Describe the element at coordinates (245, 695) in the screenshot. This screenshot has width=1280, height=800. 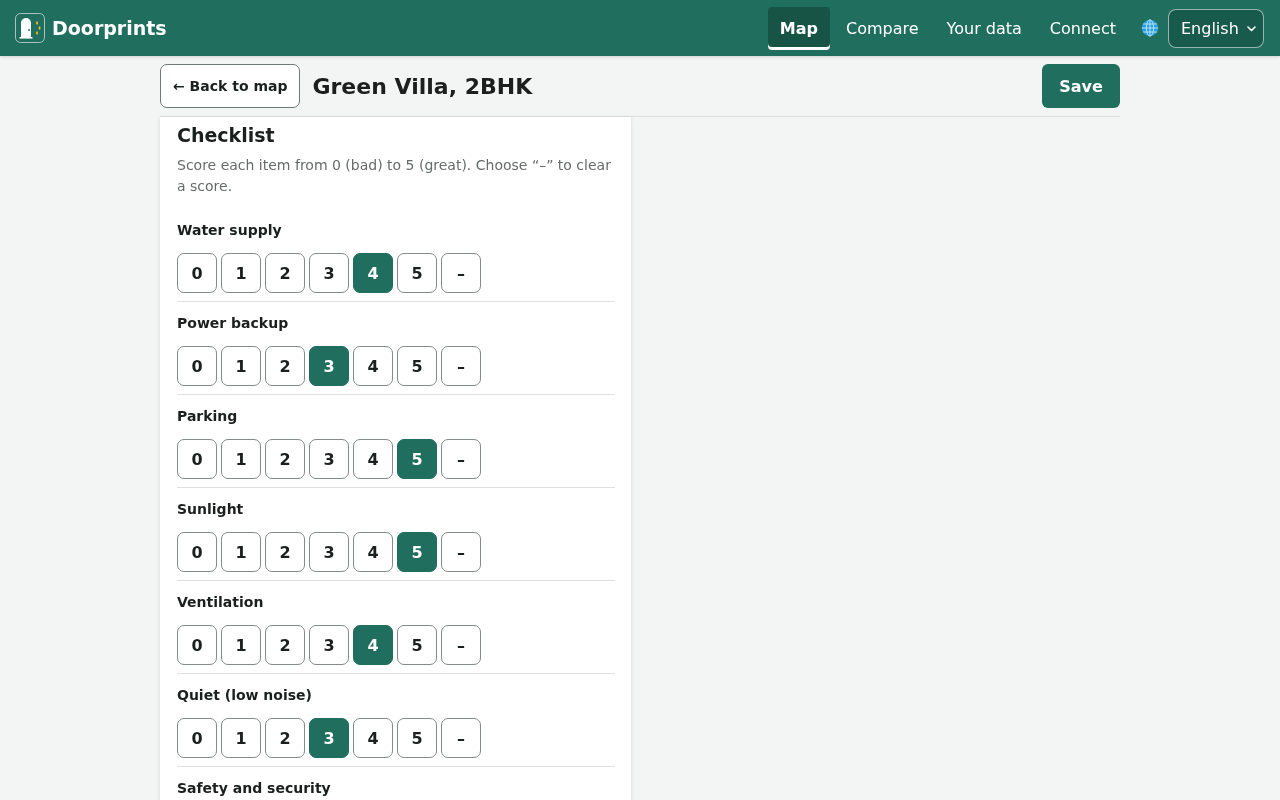
I see `item-label: Quiet (low noise)` at that location.